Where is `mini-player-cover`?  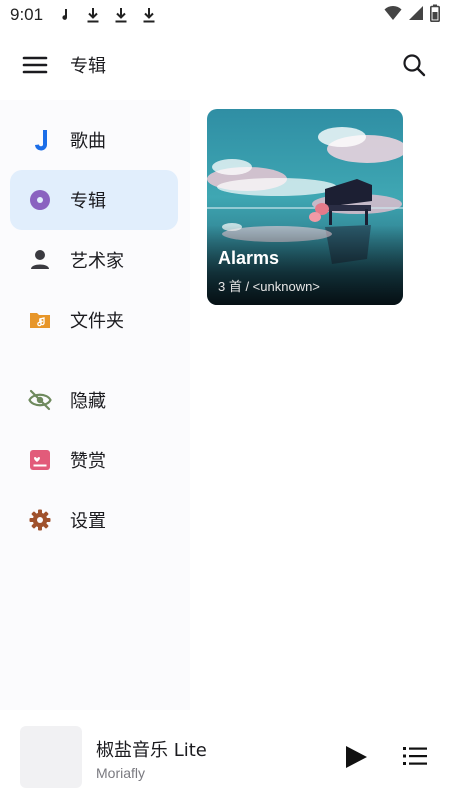
mini-player-cover is located at coordinates (51, 757).